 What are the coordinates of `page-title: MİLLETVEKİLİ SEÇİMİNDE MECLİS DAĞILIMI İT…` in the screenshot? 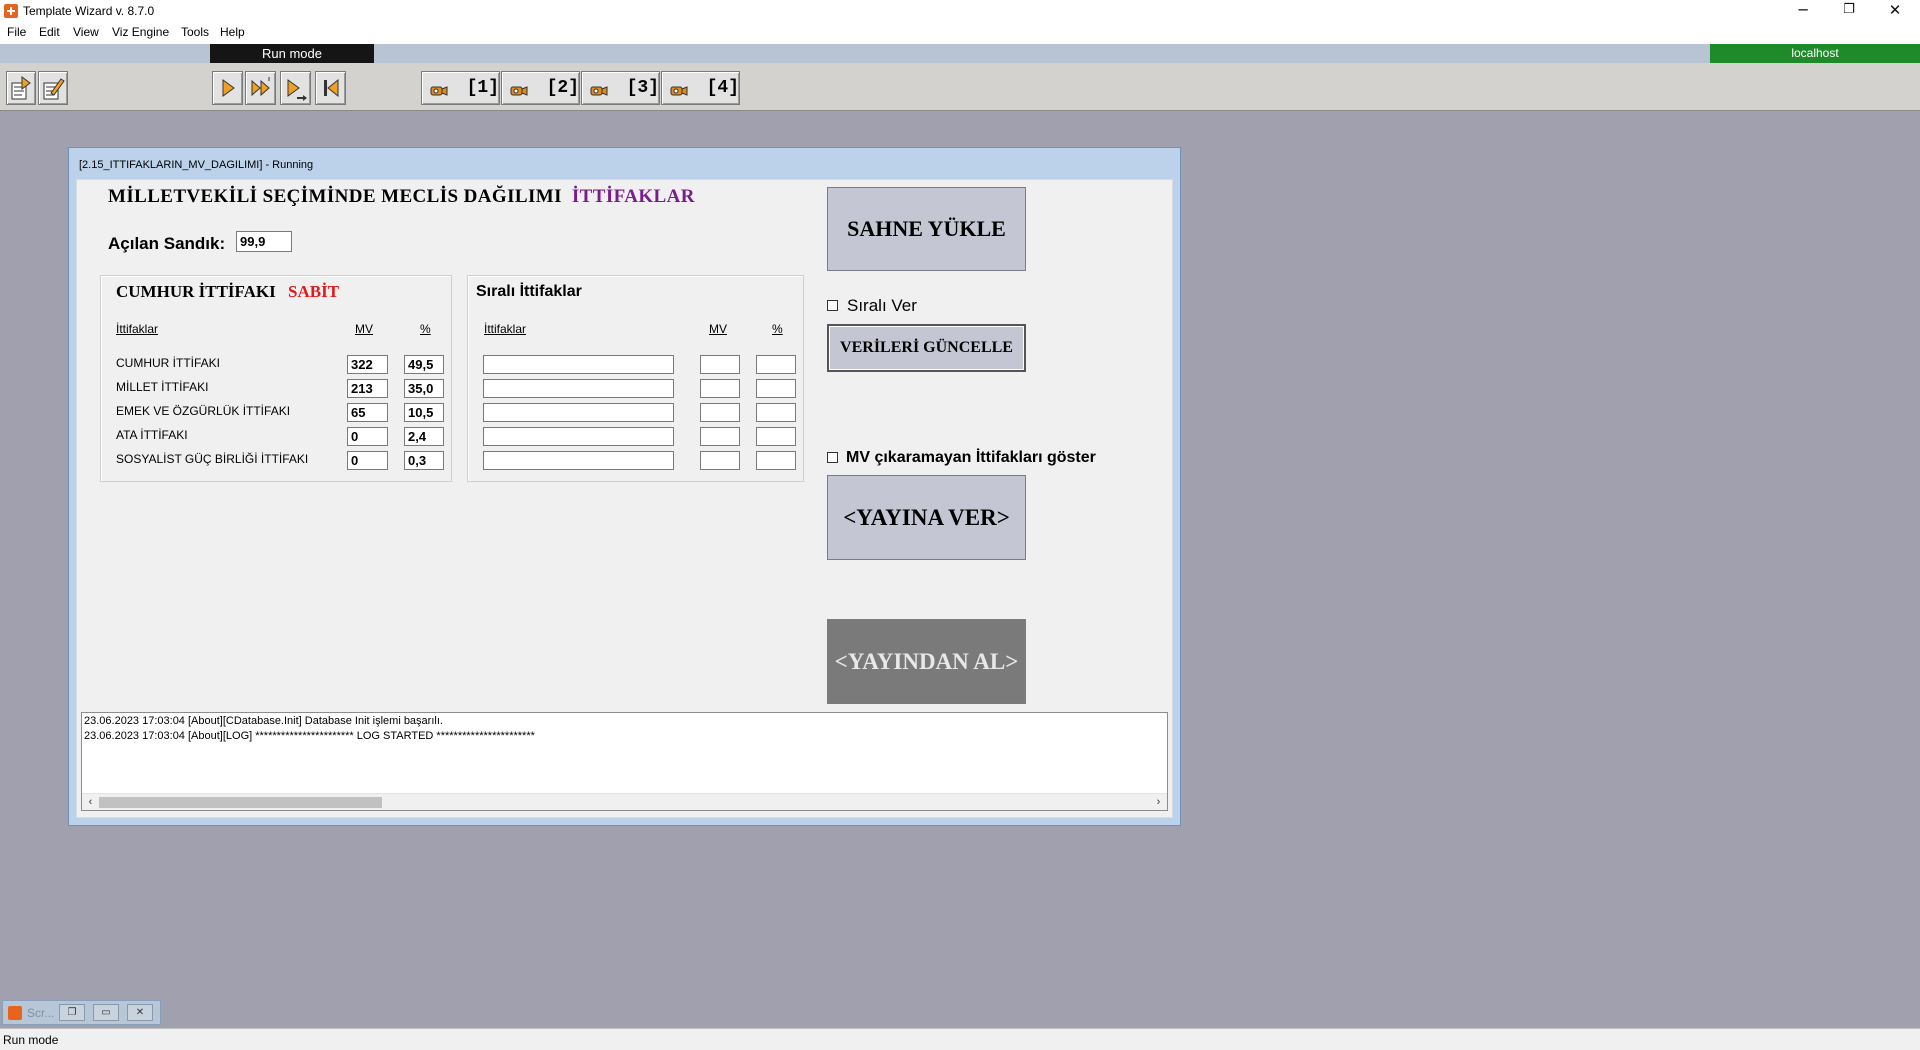 It's located at (401, 197).